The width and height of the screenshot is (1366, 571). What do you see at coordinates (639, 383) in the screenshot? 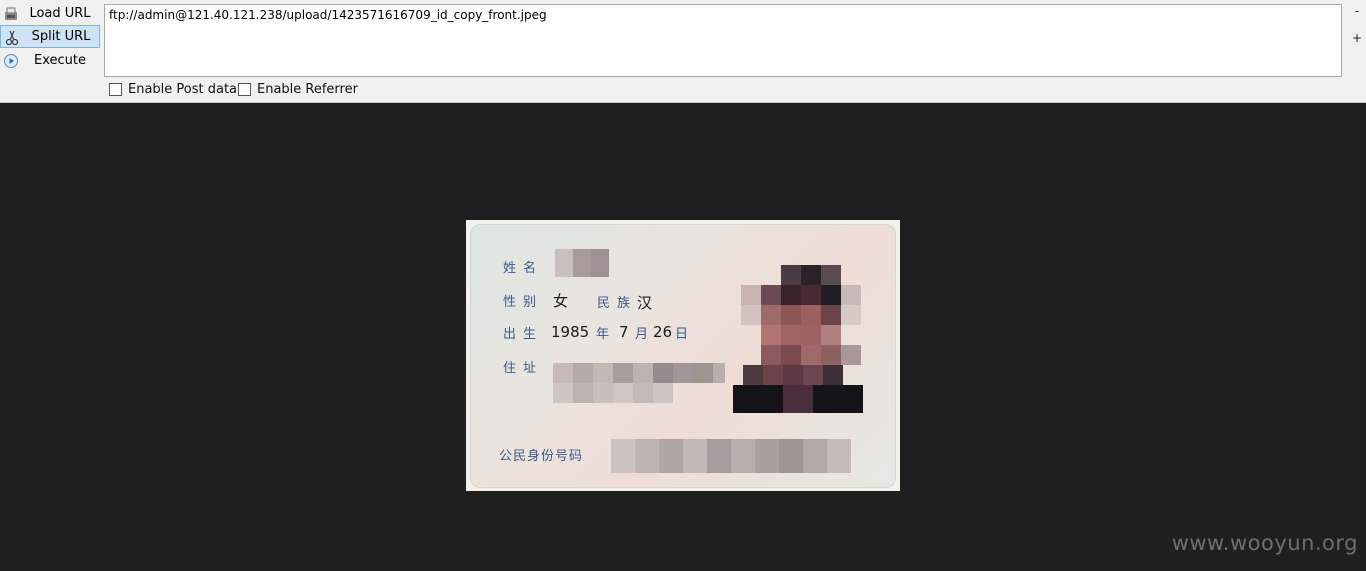
I see `address-mosaic` at bounding box center [639, 383].